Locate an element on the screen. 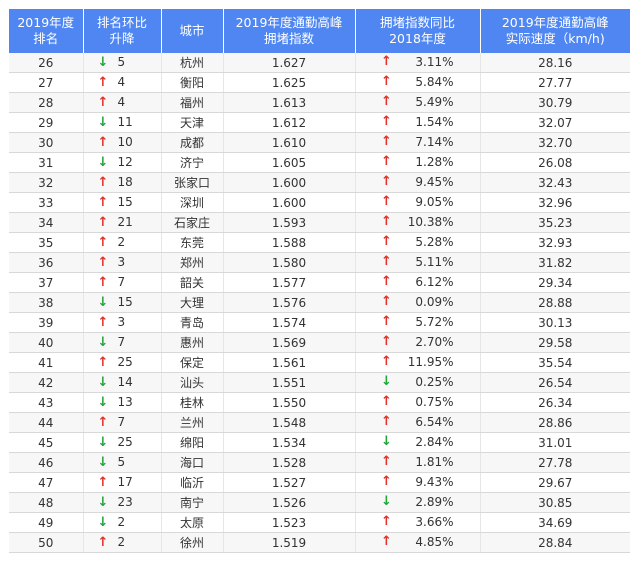  peak-speed-cell: 30.79 is located at coordinates (555, 102).